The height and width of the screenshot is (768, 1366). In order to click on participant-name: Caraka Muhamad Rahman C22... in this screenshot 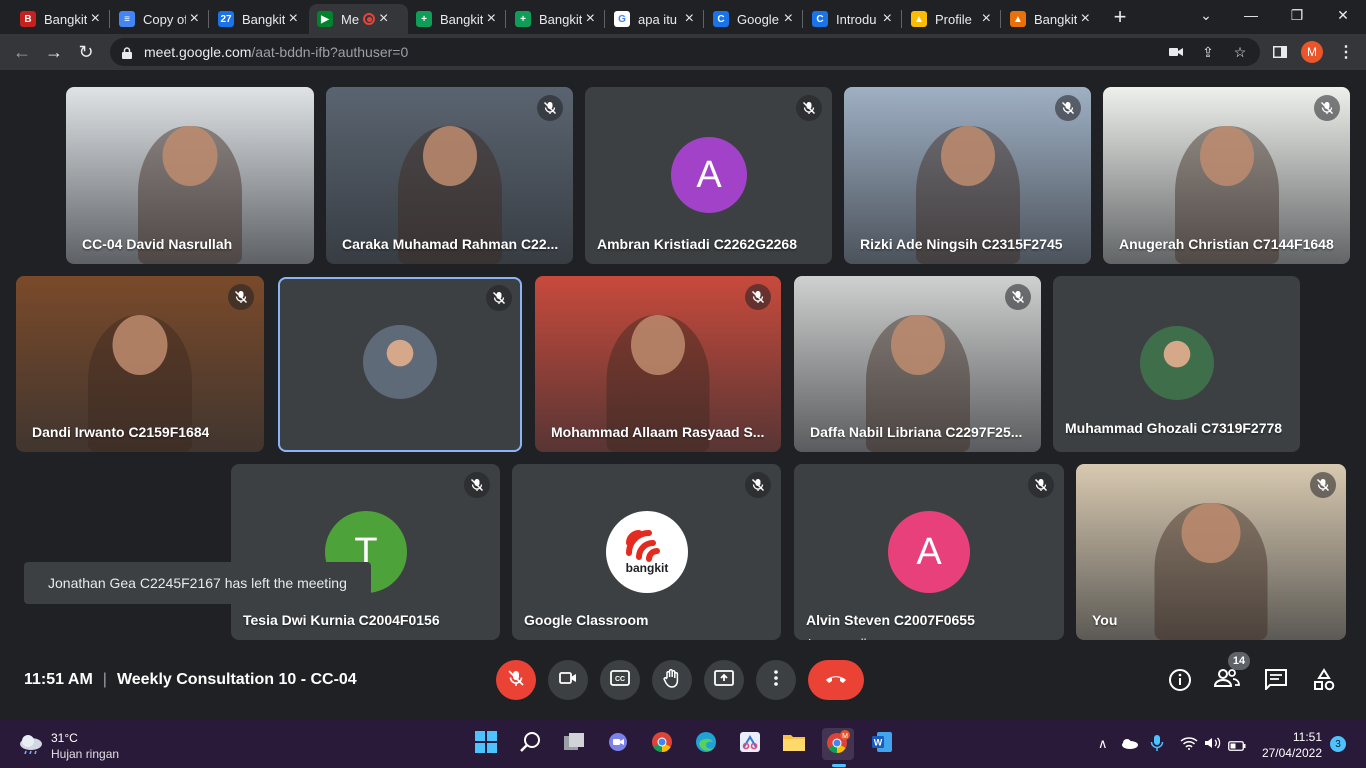, I will do `click(450, 244)`.